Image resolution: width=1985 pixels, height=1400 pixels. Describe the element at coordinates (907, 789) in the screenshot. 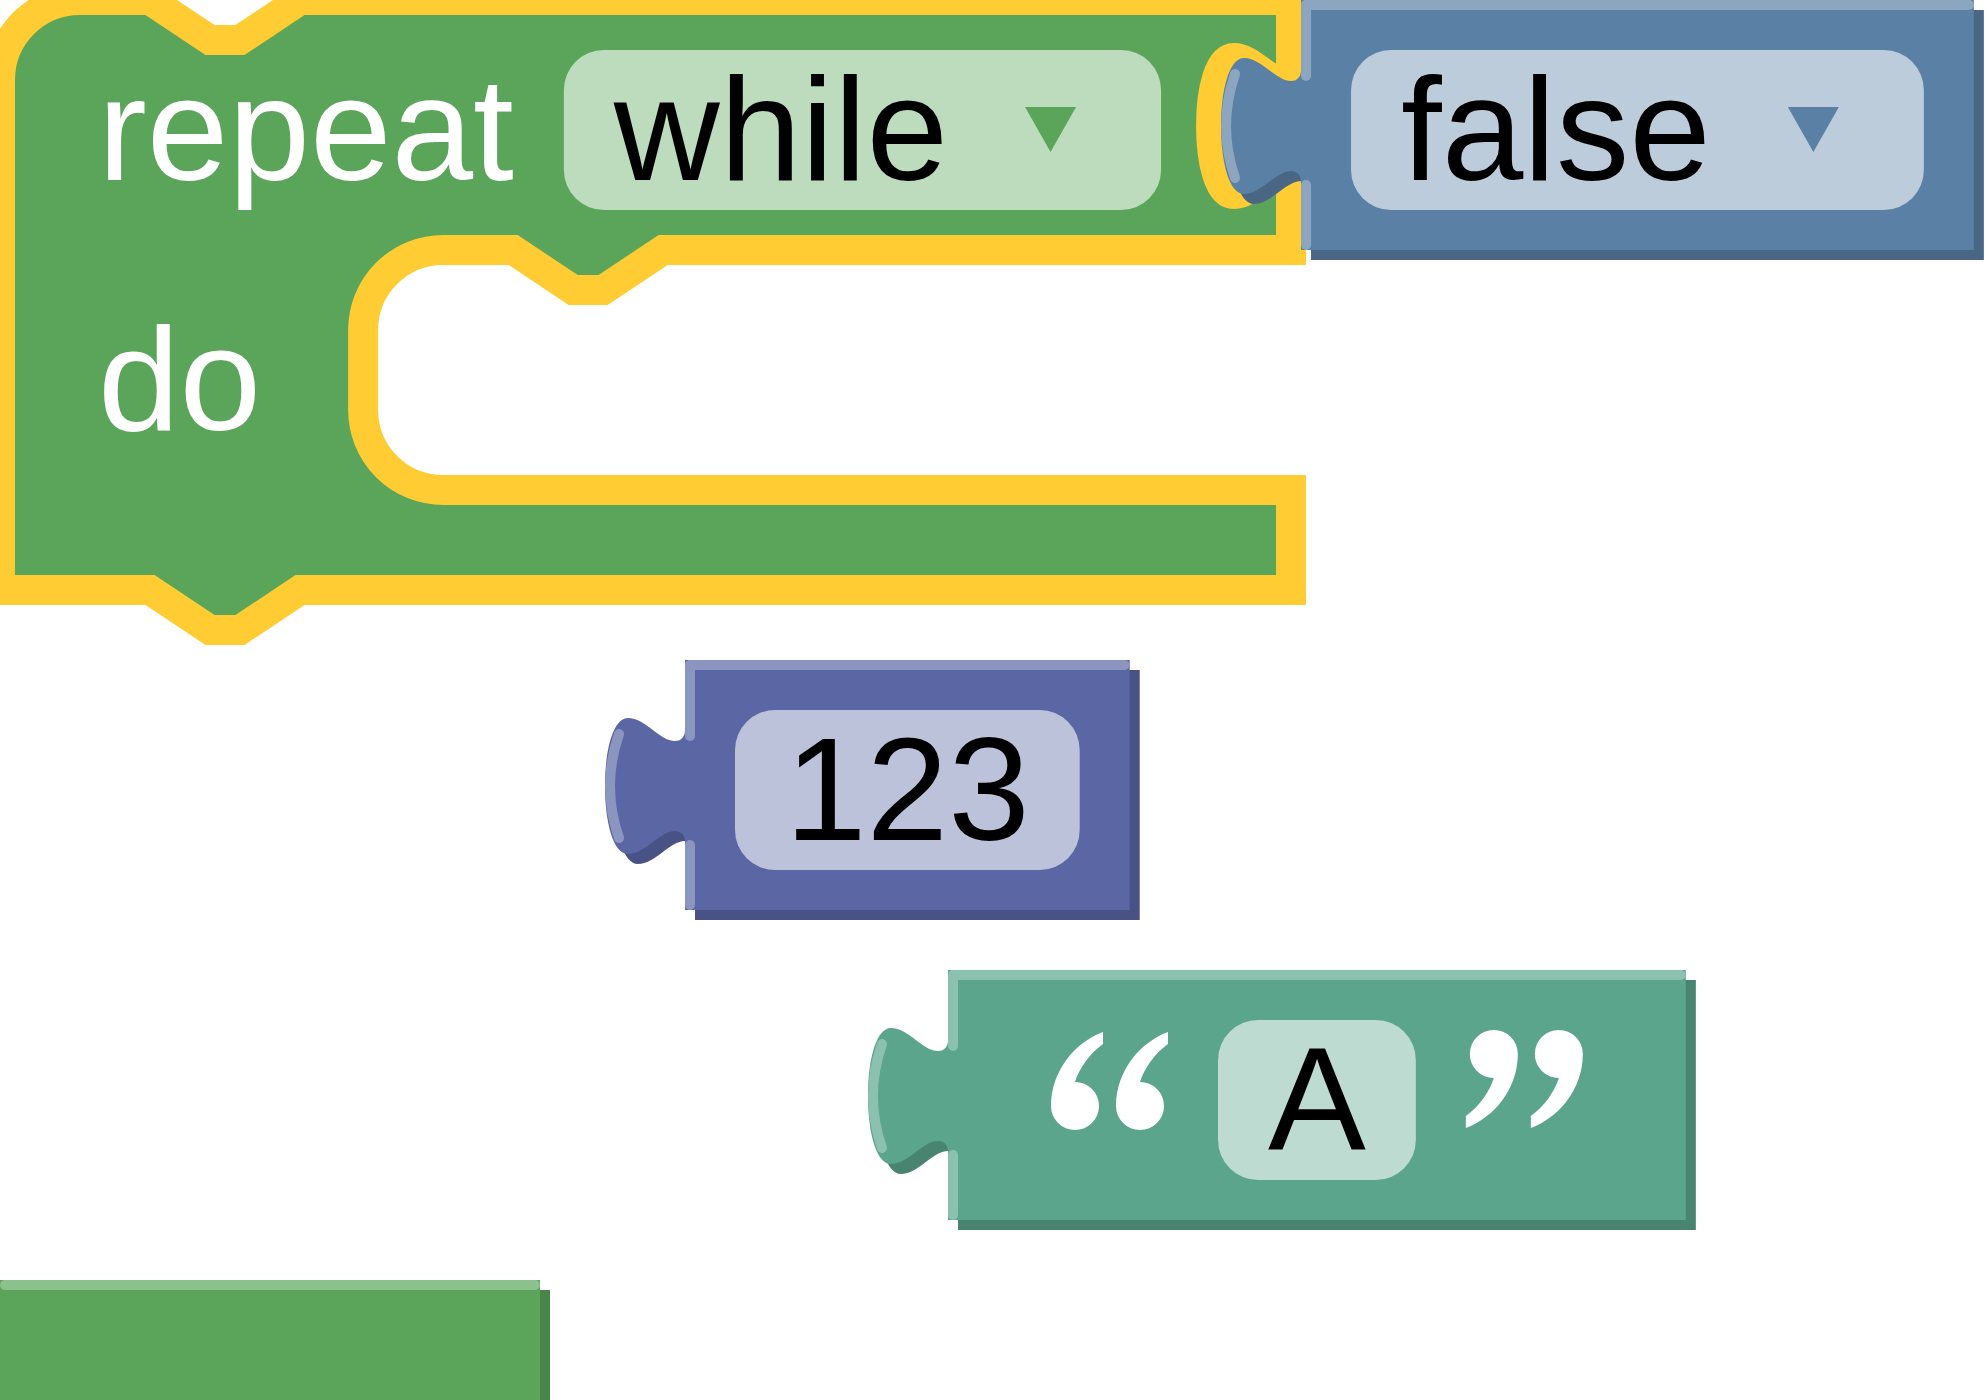

I see `number-field: 123` at that location.